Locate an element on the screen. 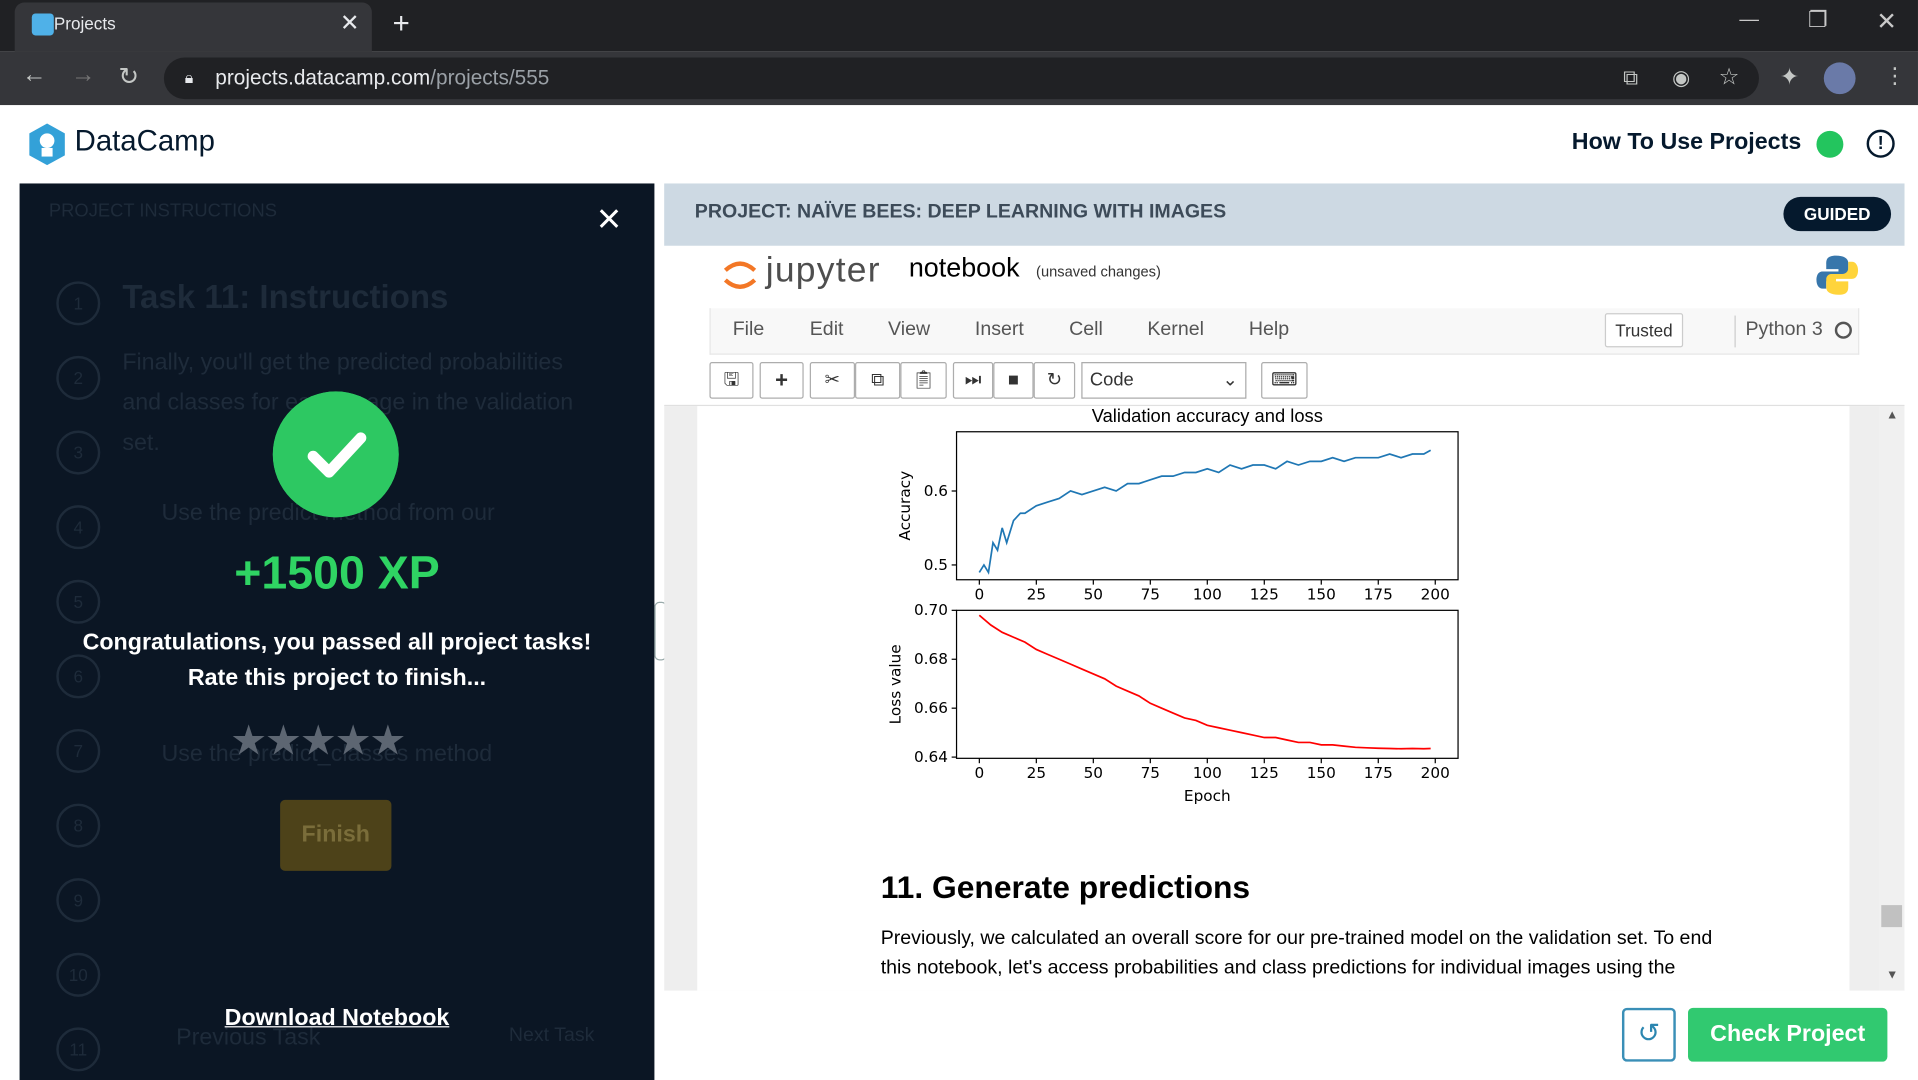 The height and width of the screenshot is (1080, 1918). alert-icon: ! is located at coordinates (1880, 143).